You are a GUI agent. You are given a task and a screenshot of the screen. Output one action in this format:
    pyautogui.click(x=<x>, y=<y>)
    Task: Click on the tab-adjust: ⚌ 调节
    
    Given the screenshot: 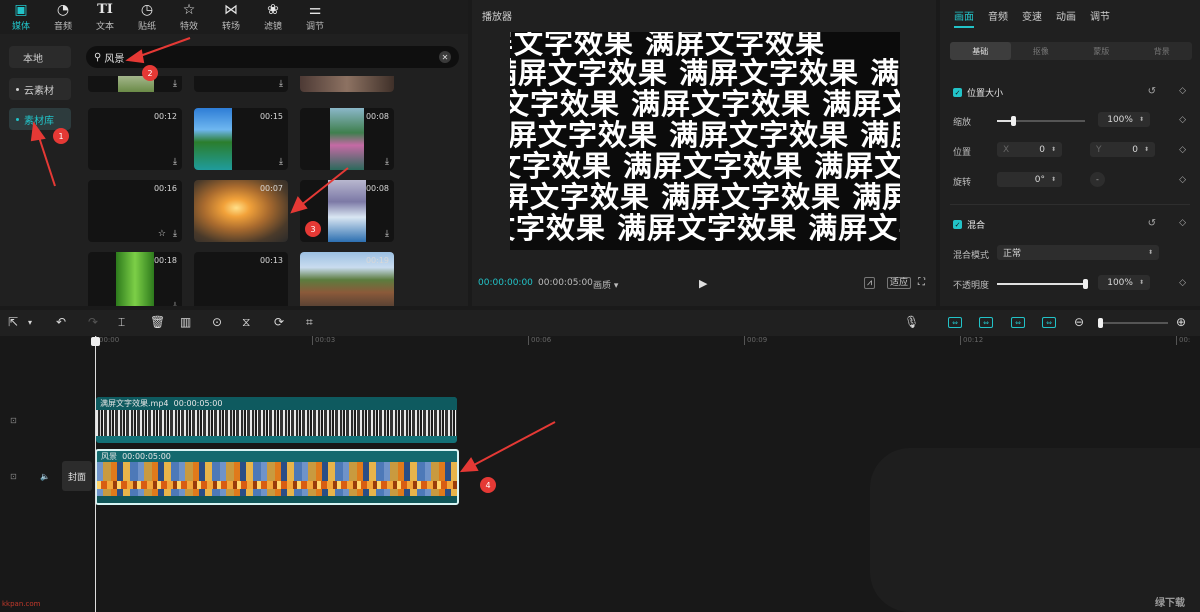 What is the action you would take?
    pyautogui.click(x=315, y=17)
    